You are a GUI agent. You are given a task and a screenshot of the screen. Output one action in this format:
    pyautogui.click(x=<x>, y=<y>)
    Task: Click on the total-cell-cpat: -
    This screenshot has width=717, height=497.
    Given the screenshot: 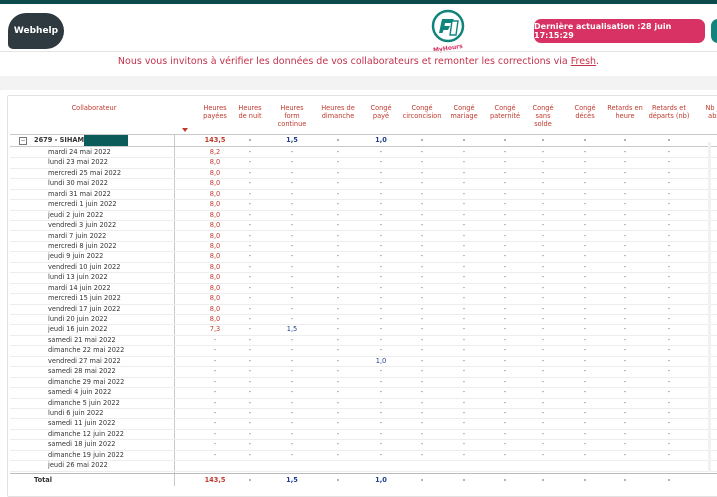 What is the action you would take?
    pyautogui.click(x=505, y=480)
    